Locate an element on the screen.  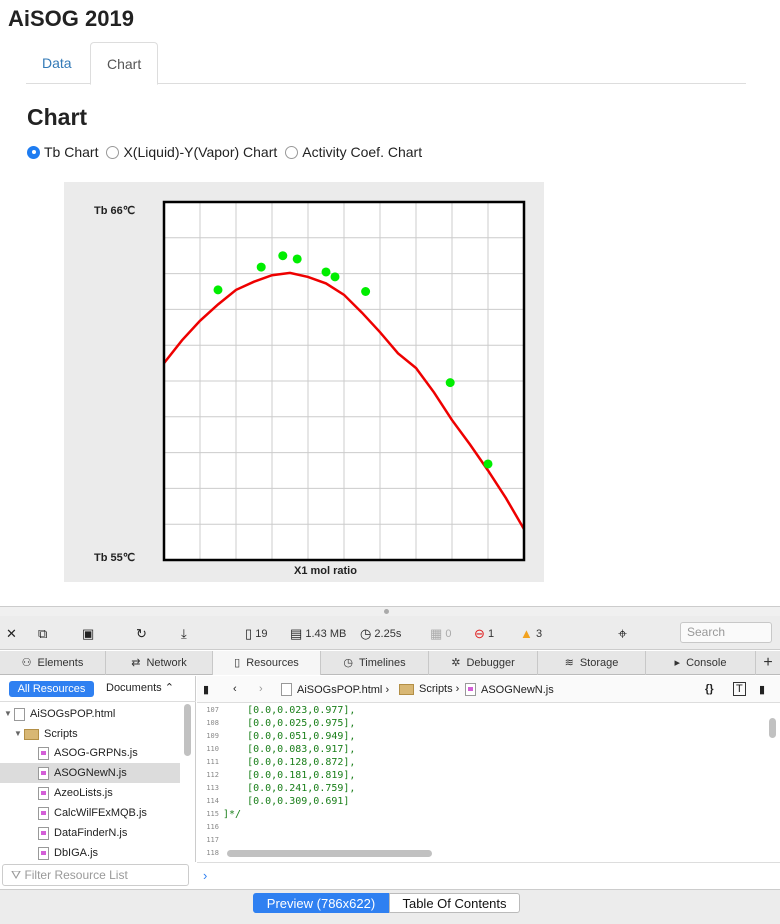
breadcrumb-html: AiSOGsPOP.html › is located at coordinates (335, 689).